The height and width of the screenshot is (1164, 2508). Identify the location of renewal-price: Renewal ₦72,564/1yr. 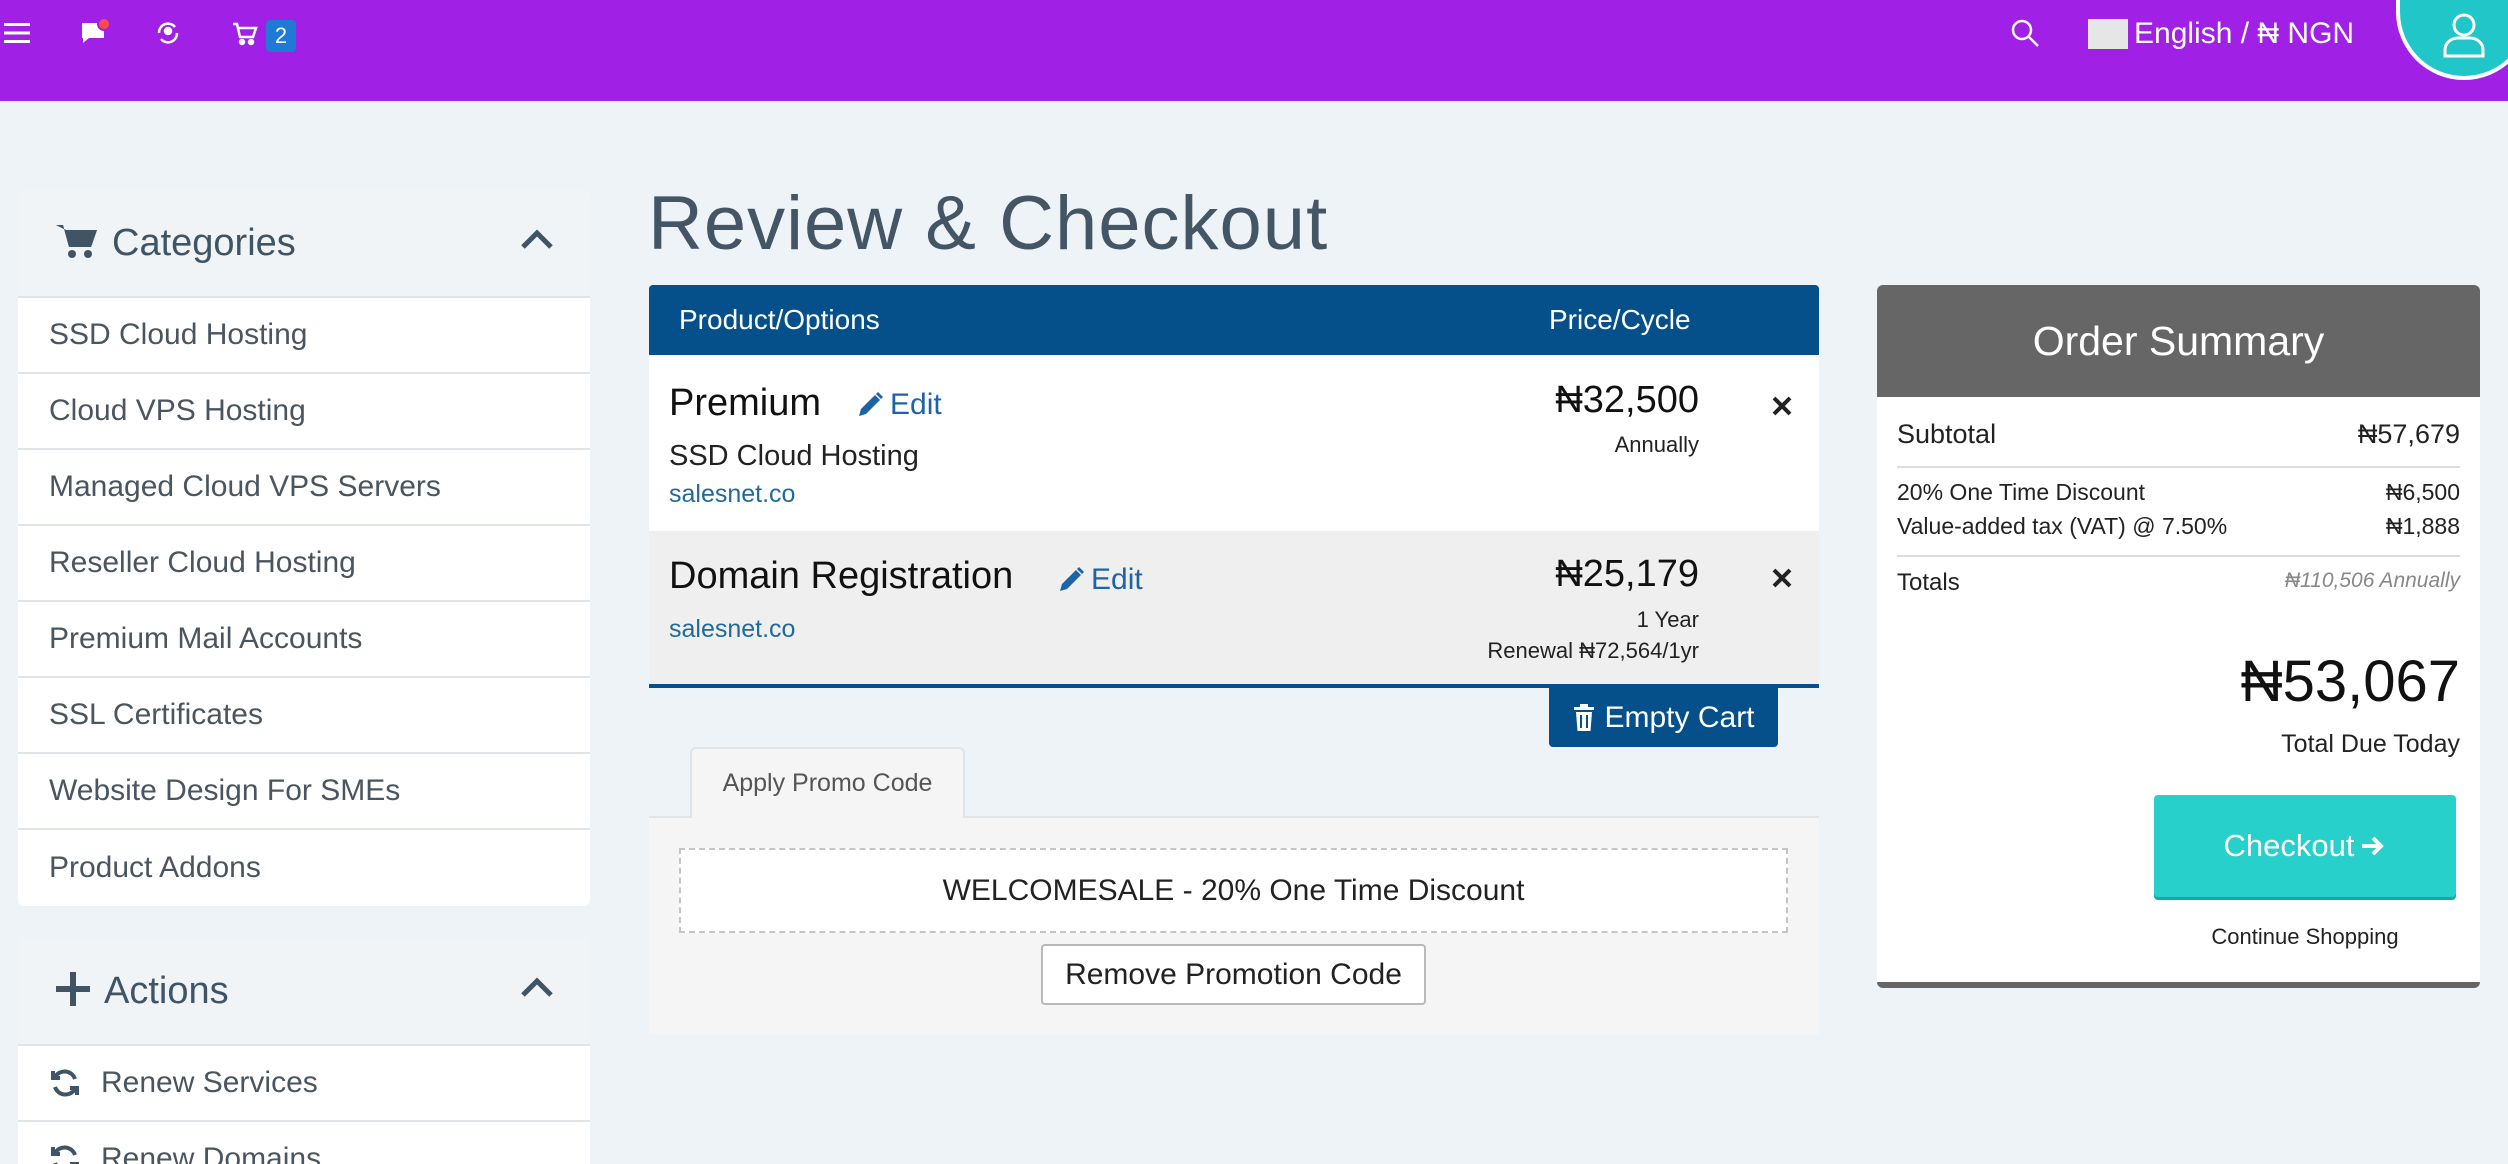
(1593, 650).